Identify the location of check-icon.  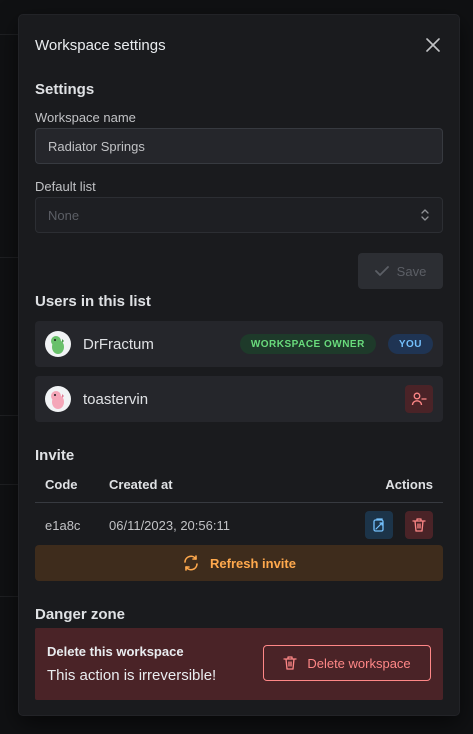
(381, 271).